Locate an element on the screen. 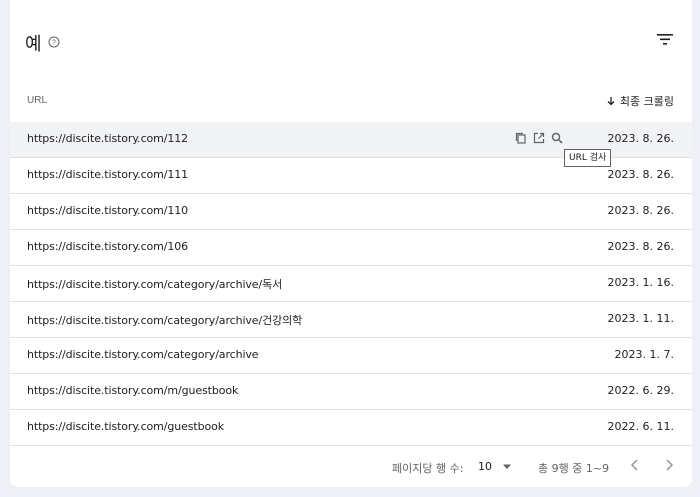  last-crawled-sort-header: 최종 크롤링 is located at coordinates (640, 101).